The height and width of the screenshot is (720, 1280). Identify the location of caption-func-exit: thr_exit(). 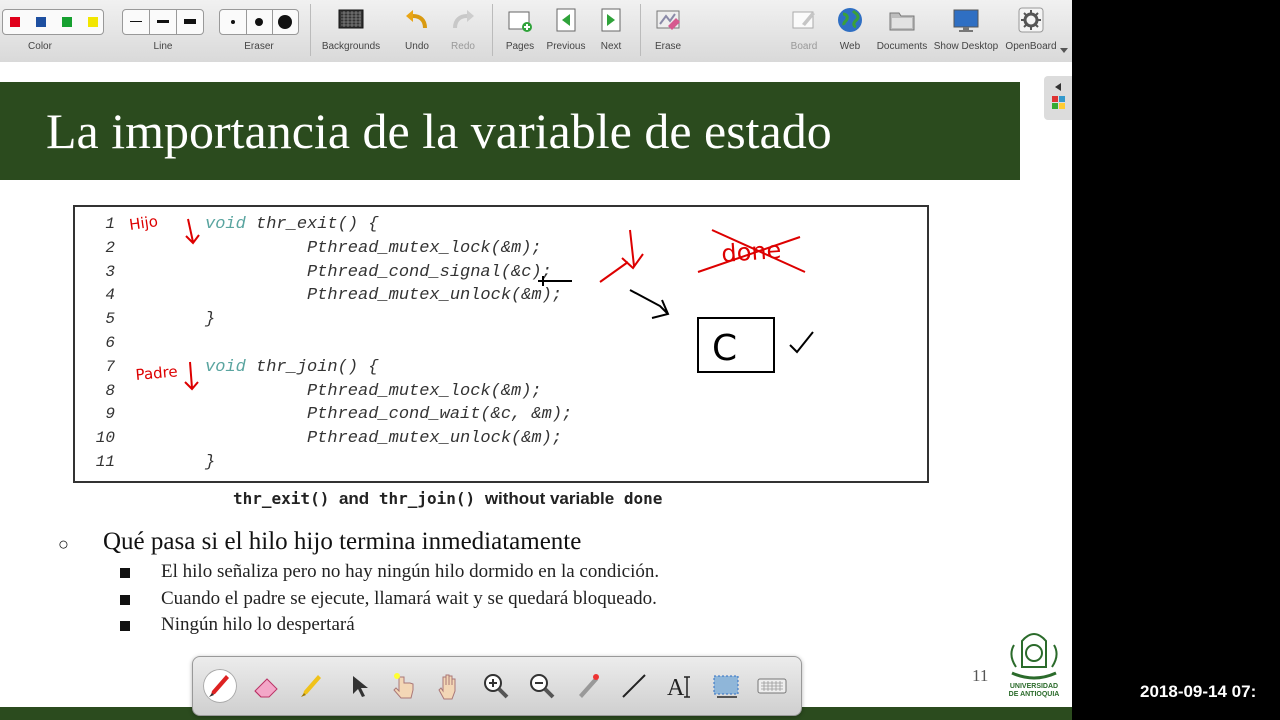
(281, 498).